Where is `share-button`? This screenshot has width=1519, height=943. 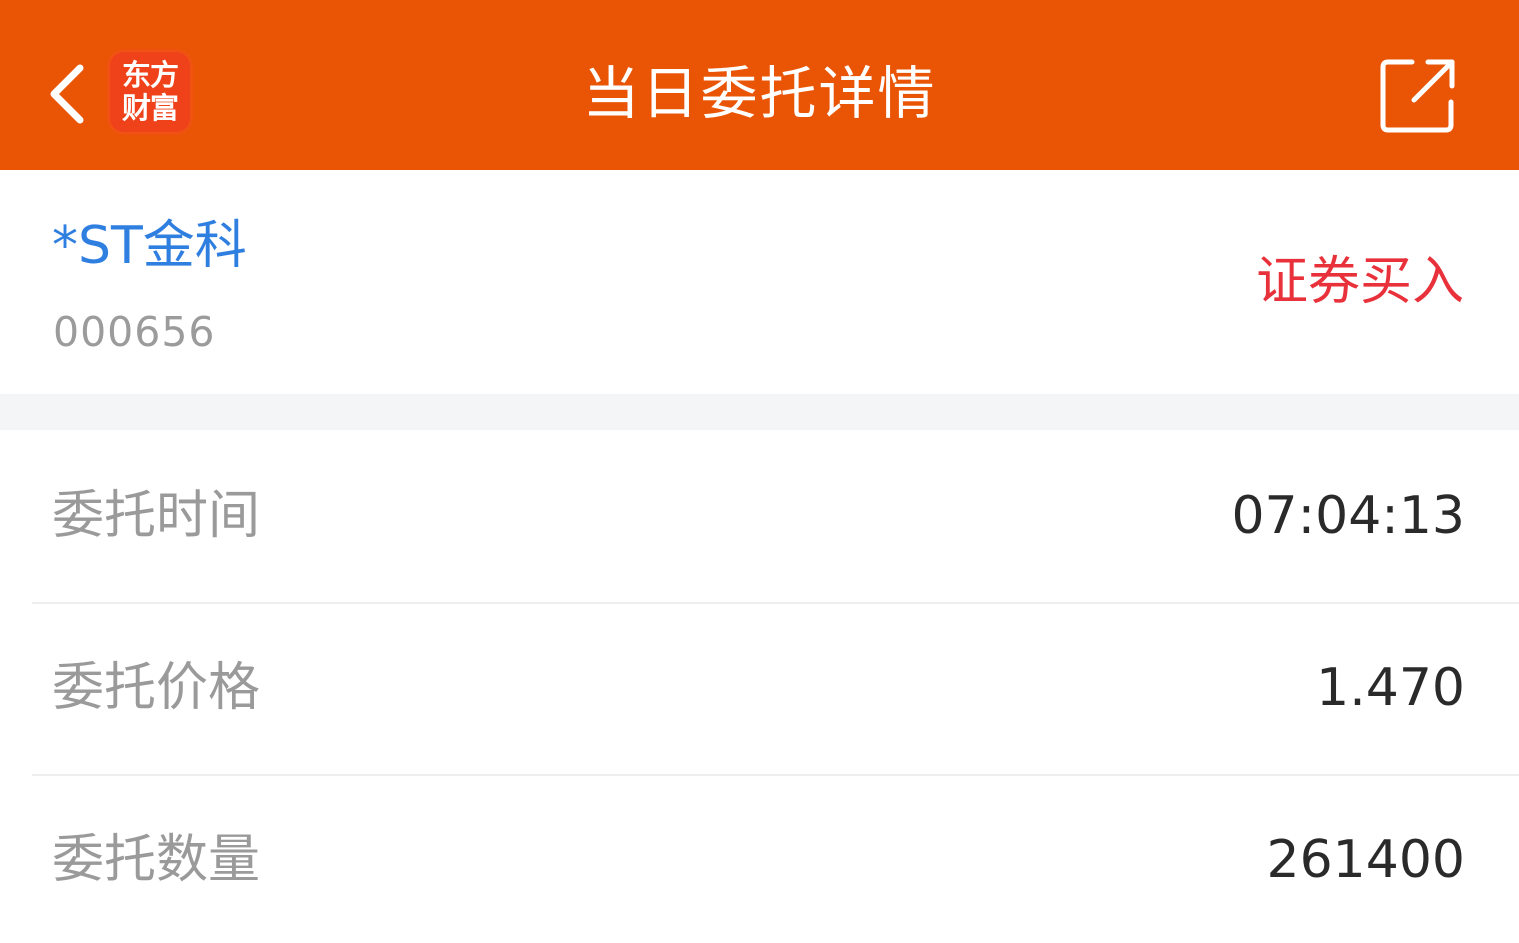
share-button is located at coordinates (1418, 96).